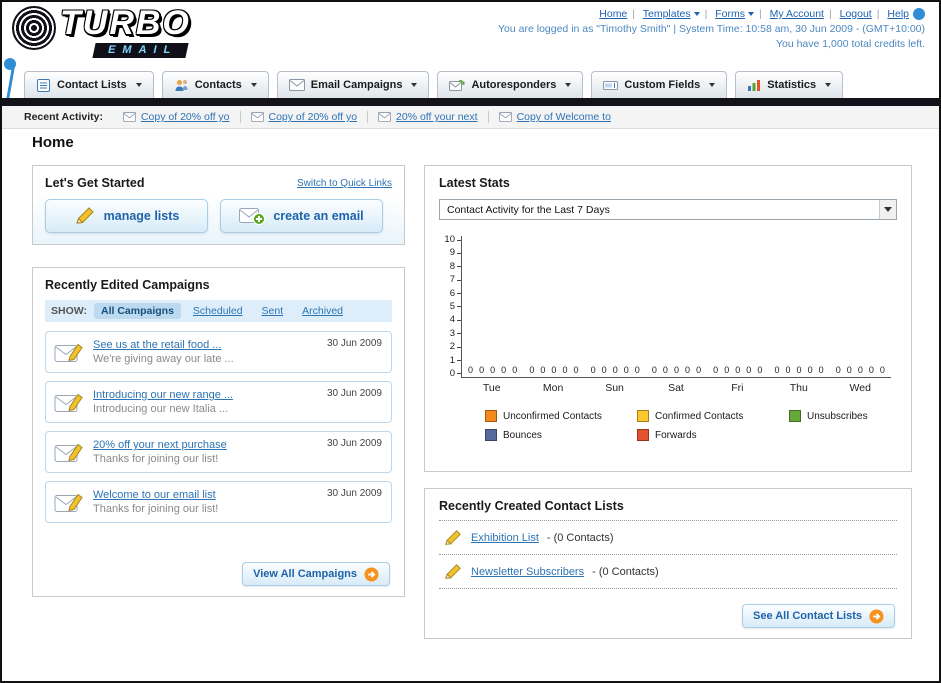 This screenshot has height=683, width=941. I want to click on campaign-title-link: 20% off your next purchase, so click(160, 445).